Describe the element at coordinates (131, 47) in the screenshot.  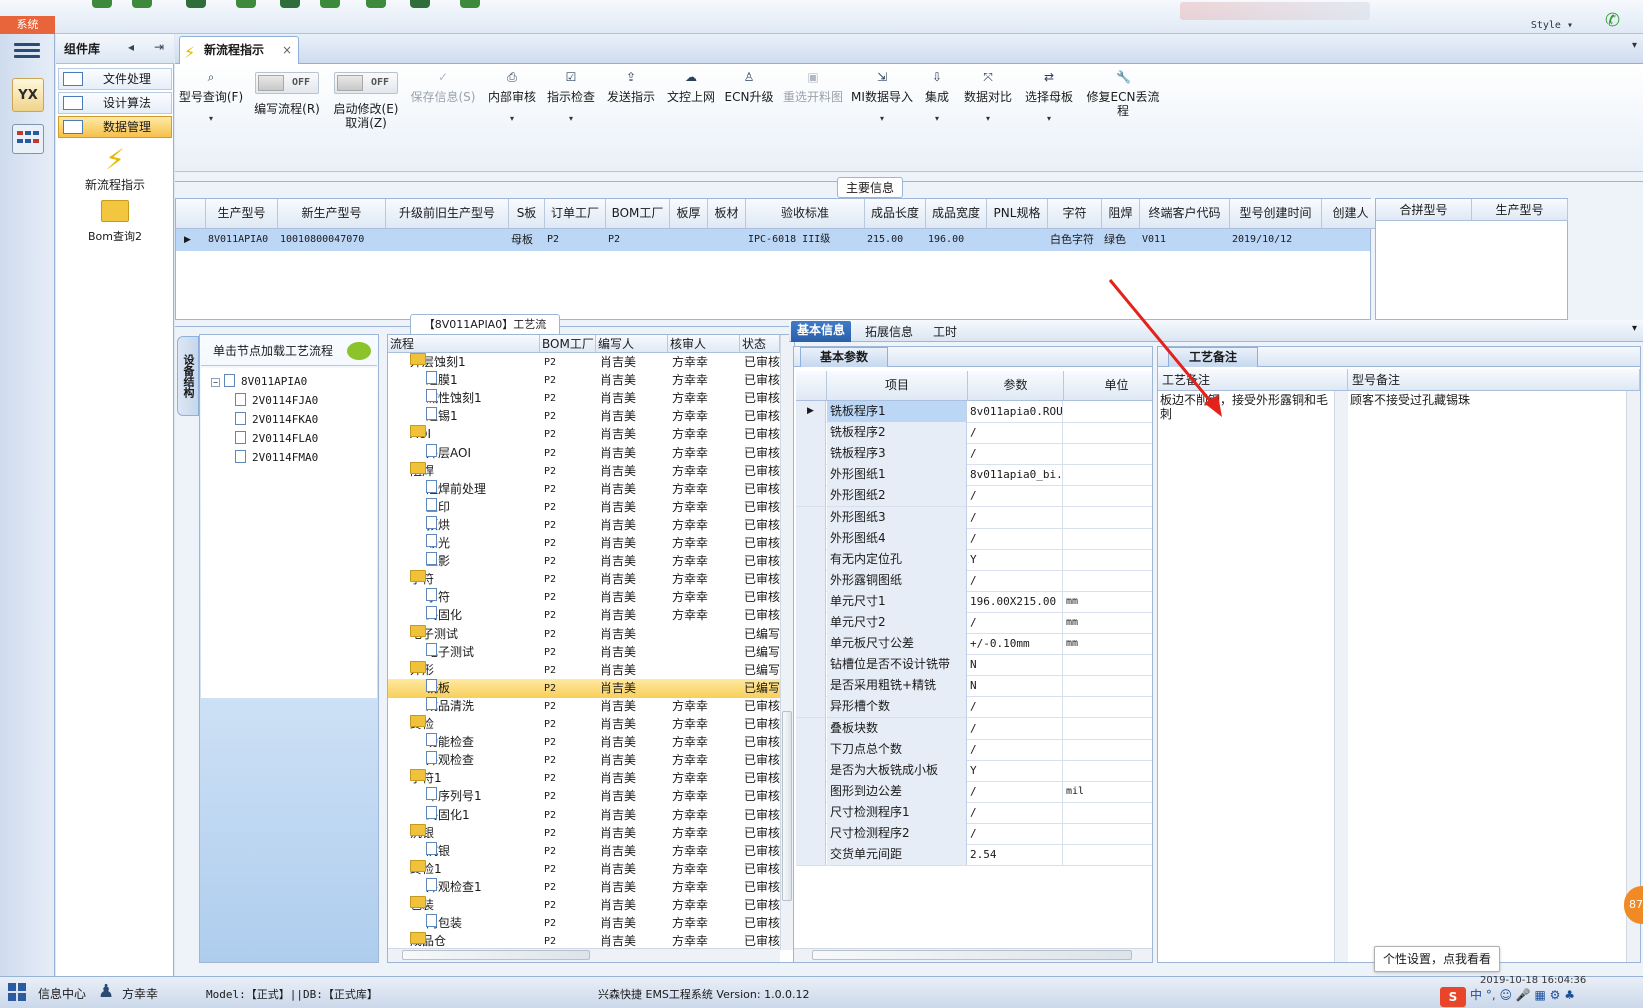
I see `collapse-left-icon: ◂` at that location.